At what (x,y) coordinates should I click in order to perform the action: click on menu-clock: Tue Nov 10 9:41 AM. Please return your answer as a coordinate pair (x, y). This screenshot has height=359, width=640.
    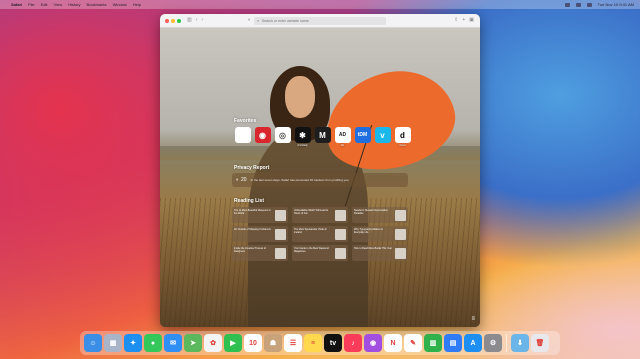
    Looking at the image, I should click on (616, 4).